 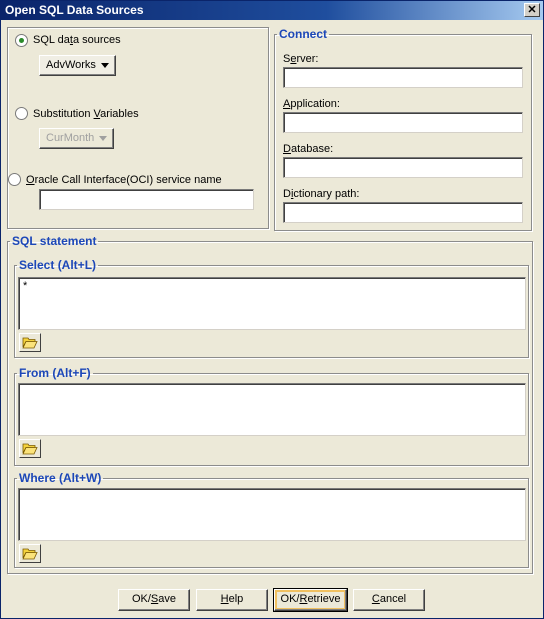 I want to click on server-input, so click(x=403, y=77).